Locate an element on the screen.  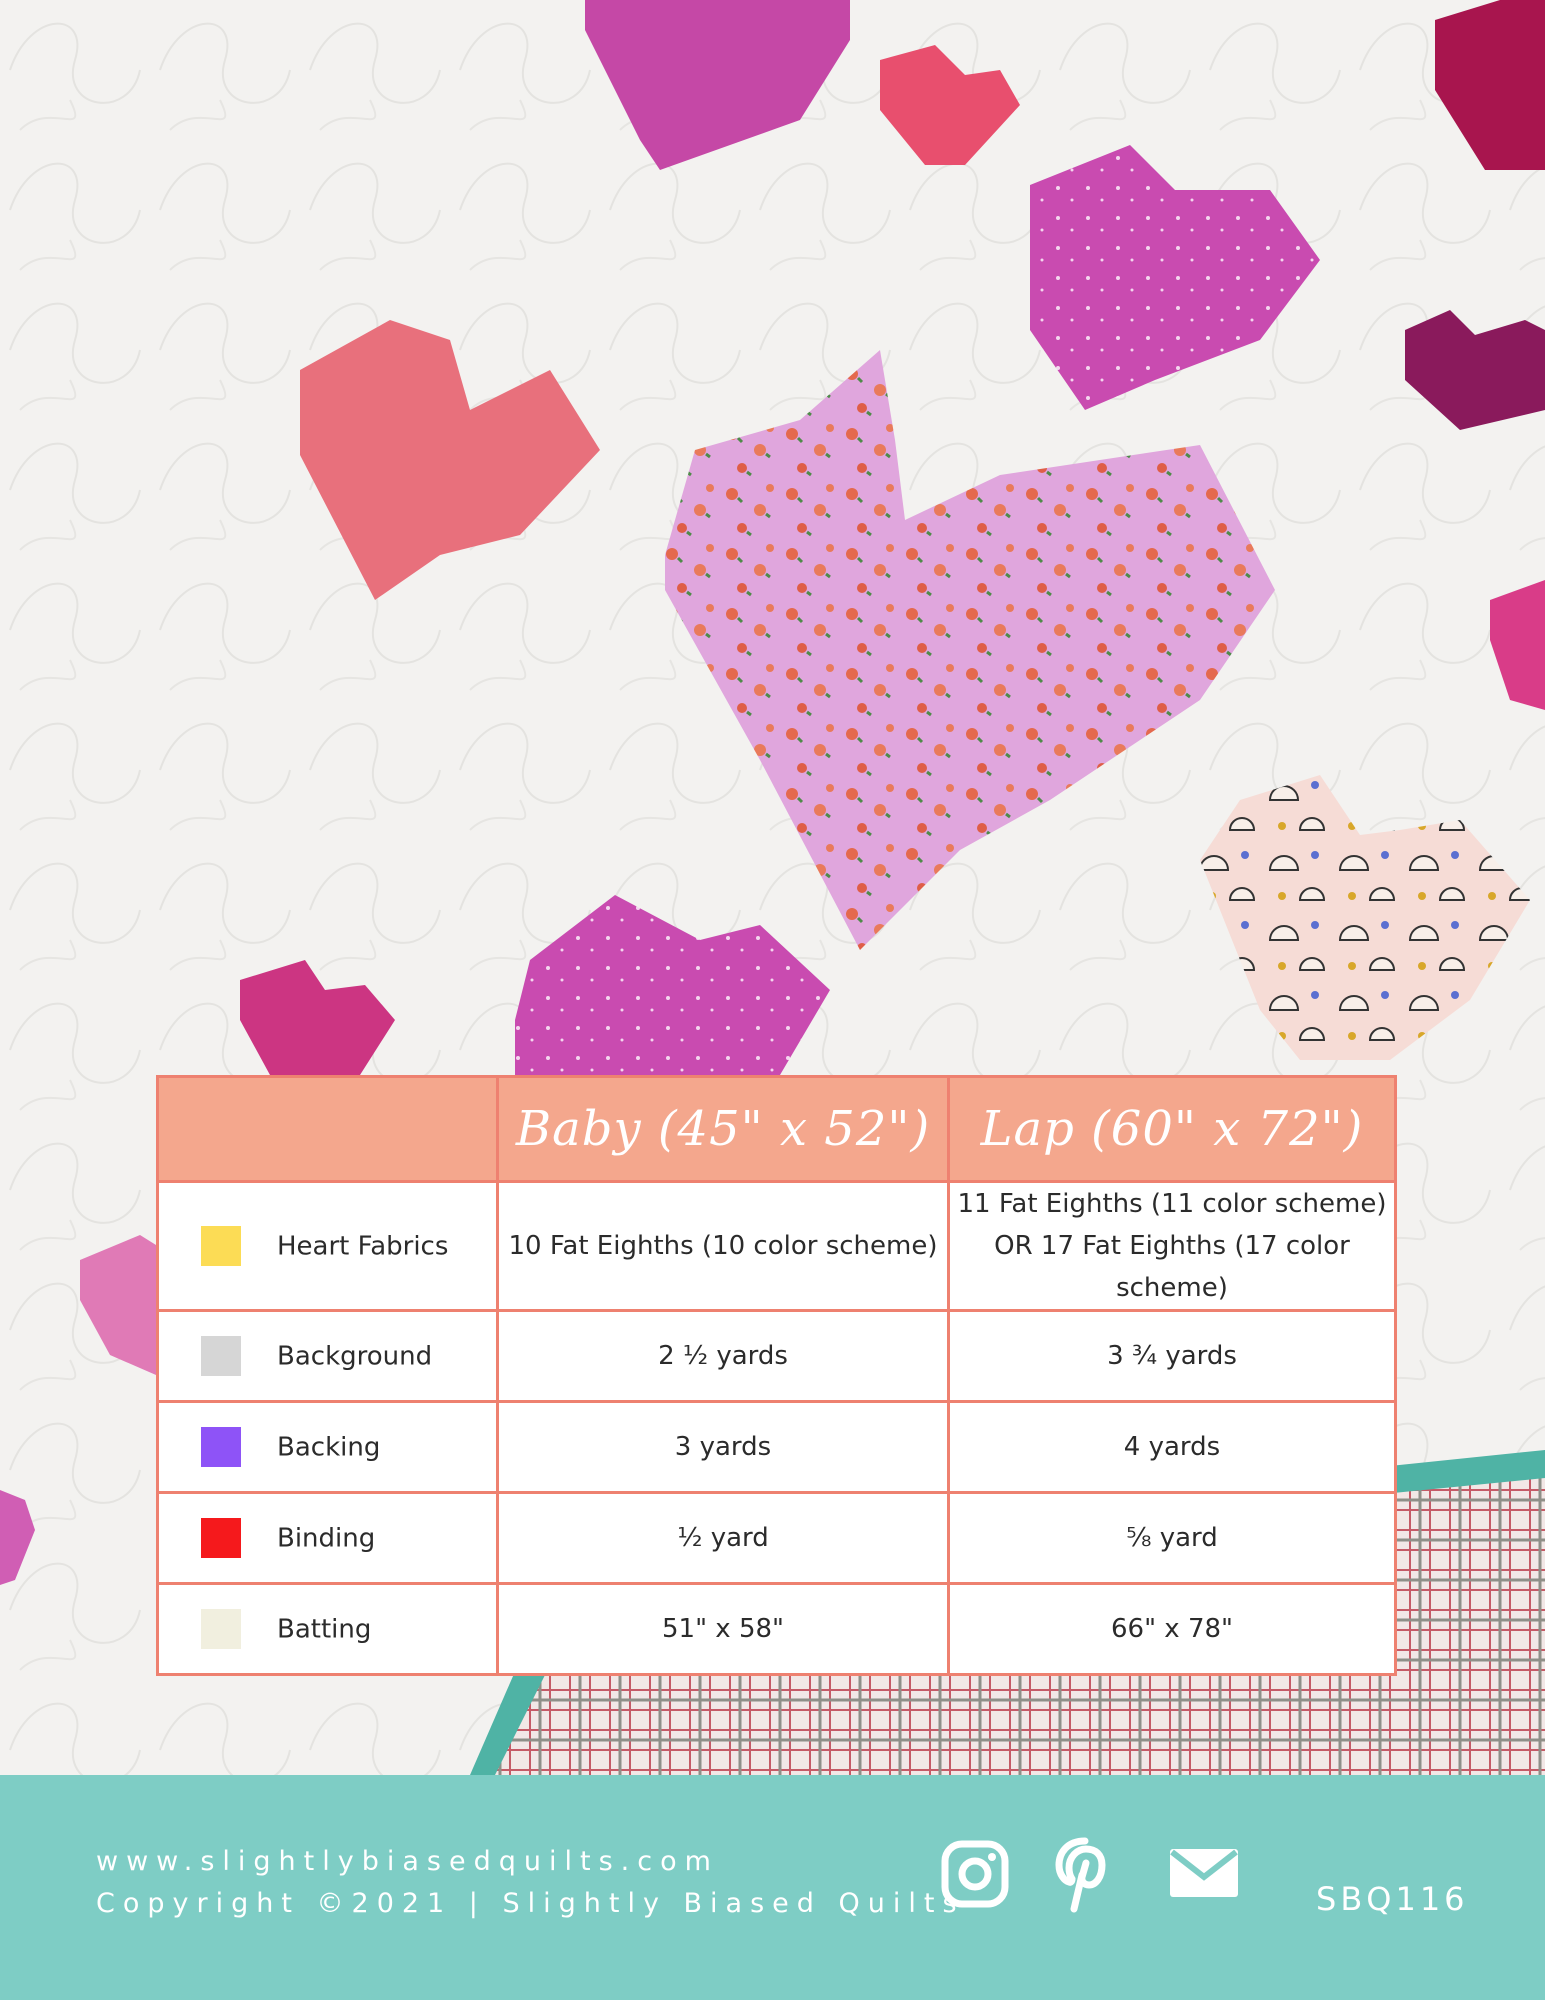
header-blank-cell is located at coordinates (327, 1129).